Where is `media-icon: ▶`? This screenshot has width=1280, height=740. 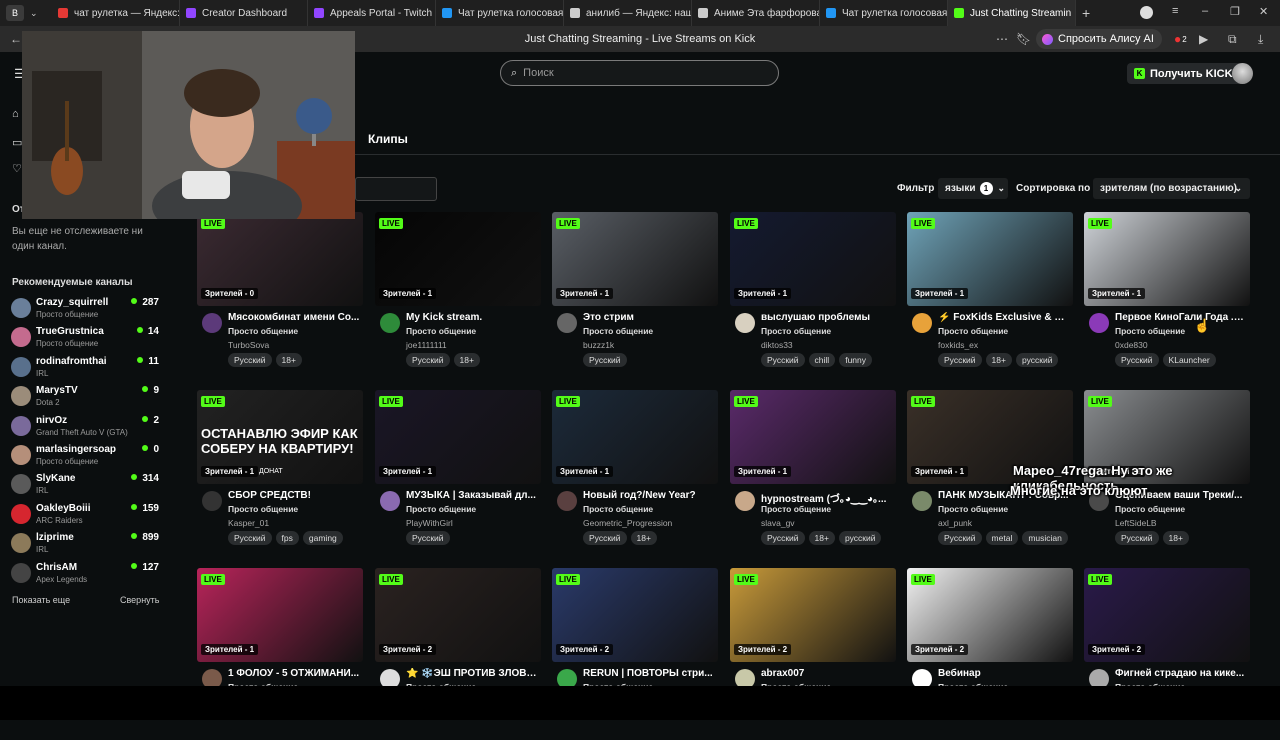
media-icon: ▶ is located at coordinates (1203, 39).